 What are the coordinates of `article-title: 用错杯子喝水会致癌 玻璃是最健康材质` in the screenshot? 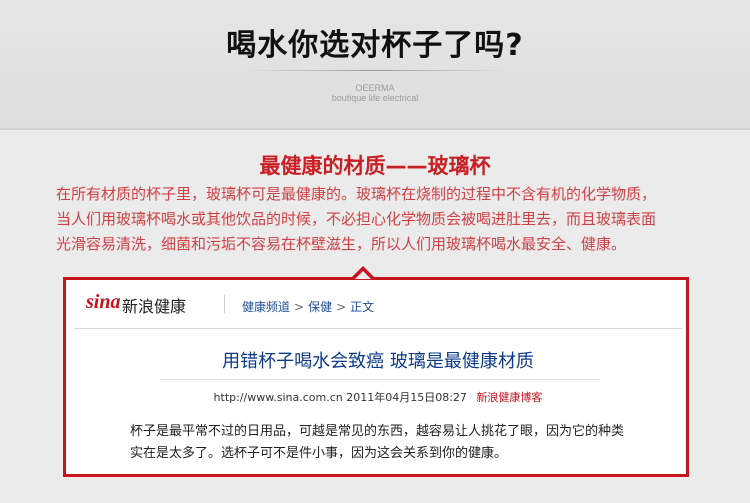 It's located at (378, 361).